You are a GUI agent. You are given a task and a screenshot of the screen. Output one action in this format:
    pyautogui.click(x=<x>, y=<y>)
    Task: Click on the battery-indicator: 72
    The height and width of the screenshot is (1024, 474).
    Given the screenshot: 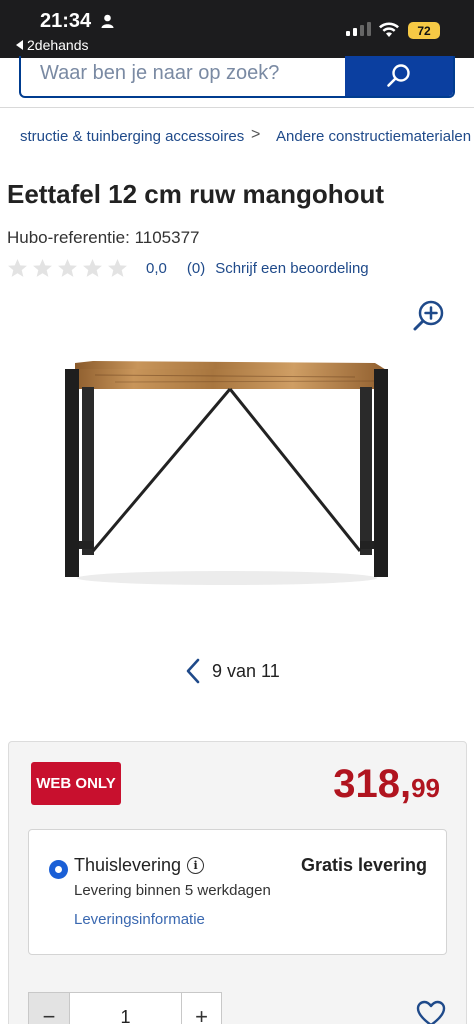 What is the action you would take?
    pyautogui.click(x=424, y=30)
    